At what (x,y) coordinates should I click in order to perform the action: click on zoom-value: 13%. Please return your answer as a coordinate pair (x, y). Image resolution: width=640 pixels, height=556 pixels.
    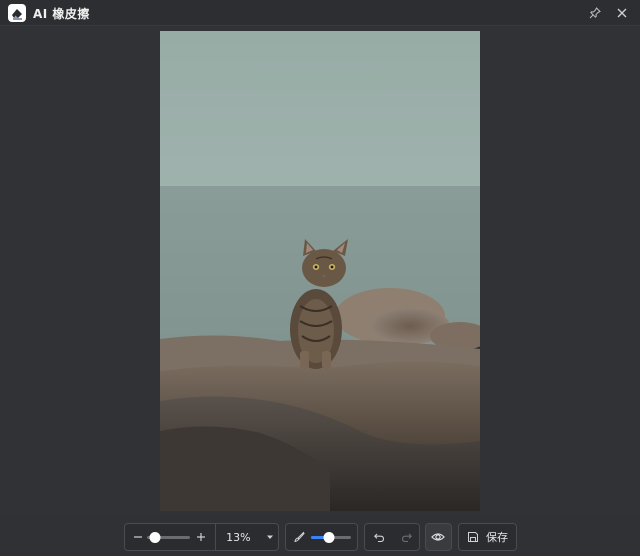
    Looking at the image, I should click on (239, 537).